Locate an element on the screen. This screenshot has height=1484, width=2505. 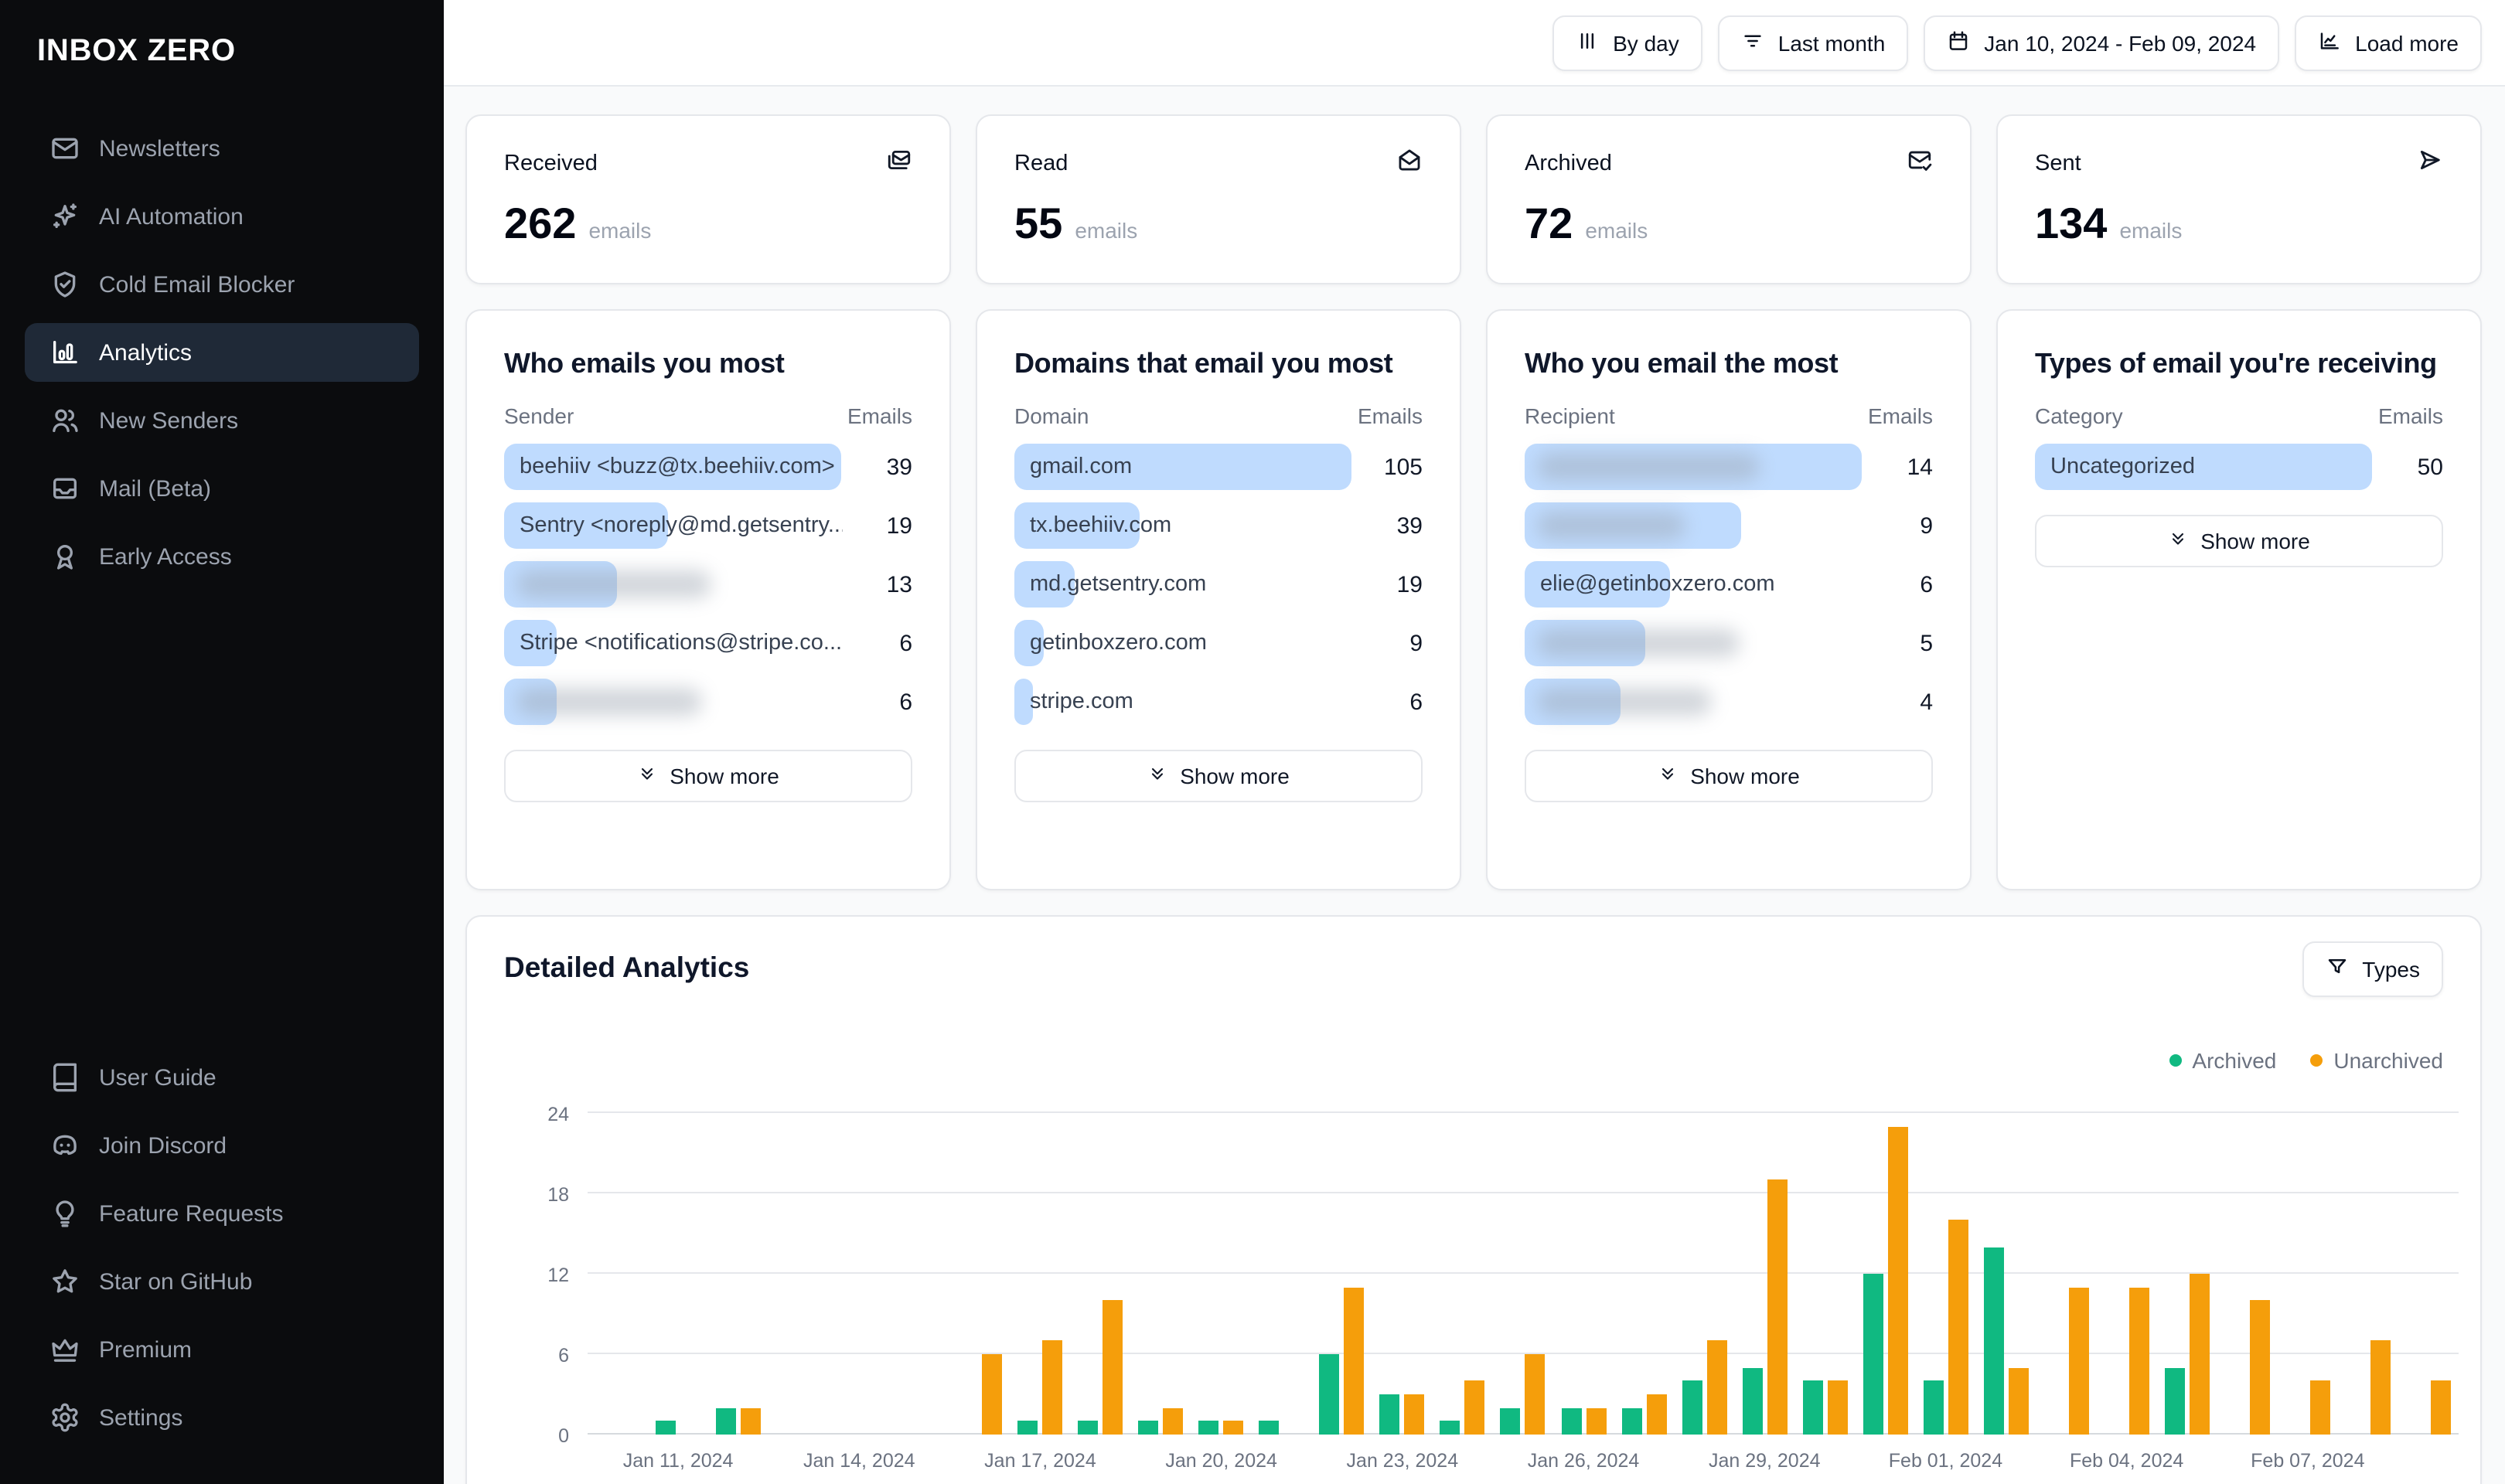
list-row: elie@getinboxzero.com 6 is located at coordinates (1729, 584).